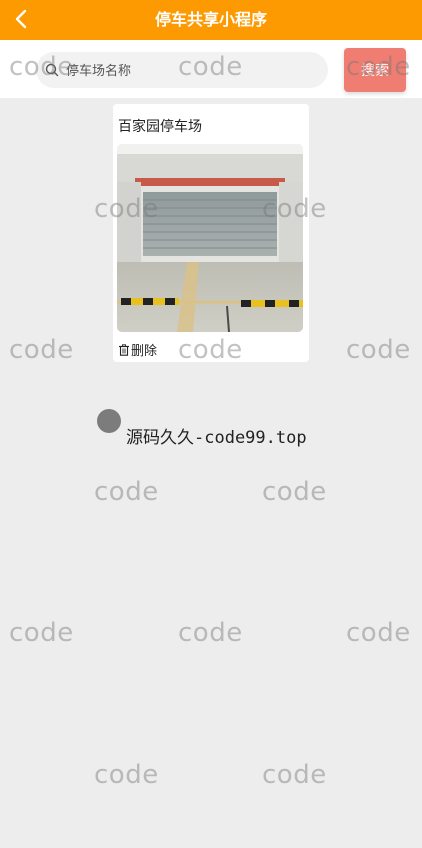  What do you see at coordinates (124, 349) in the screenshot?
I see `trash-icon` at bounding box center [124, 349].